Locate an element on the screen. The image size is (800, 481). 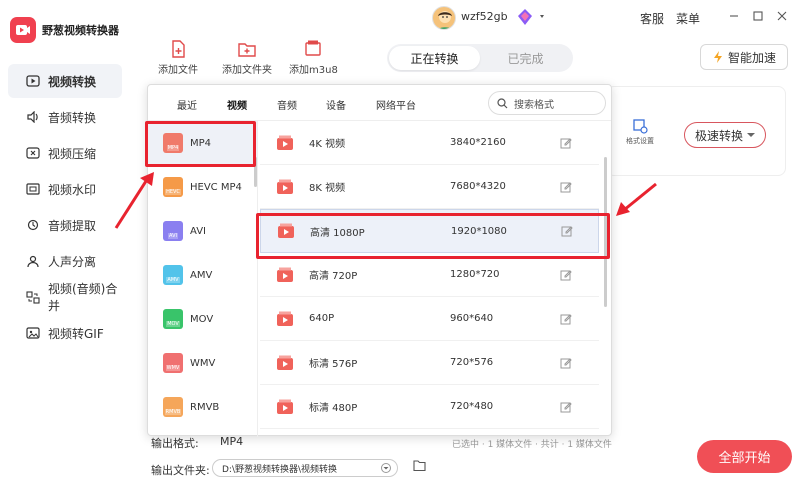
sidebar-item-audio-convert: 音频转换 is located at coordinates (65, 117).